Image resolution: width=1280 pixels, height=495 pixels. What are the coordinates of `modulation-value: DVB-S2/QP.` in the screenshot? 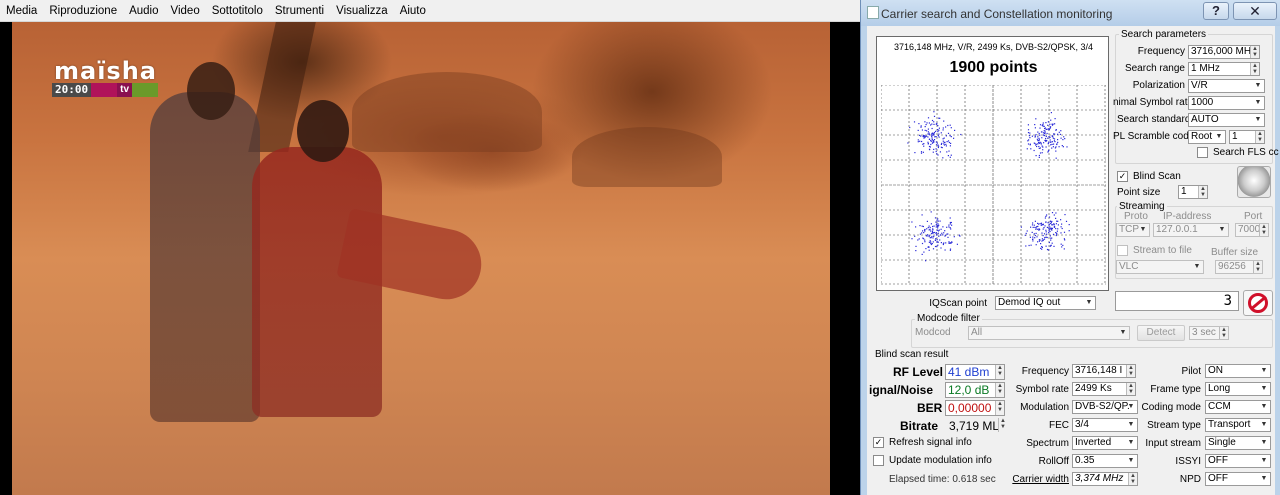 It's located at (1102, 406).